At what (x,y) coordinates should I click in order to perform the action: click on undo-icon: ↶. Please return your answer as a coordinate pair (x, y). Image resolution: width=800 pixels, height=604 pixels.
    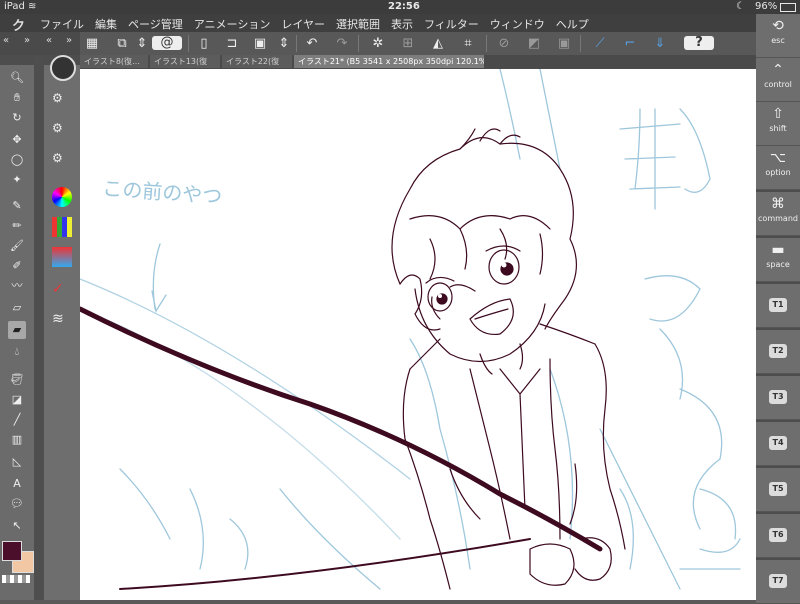
    Looking at the image, I should click on (312, 43).